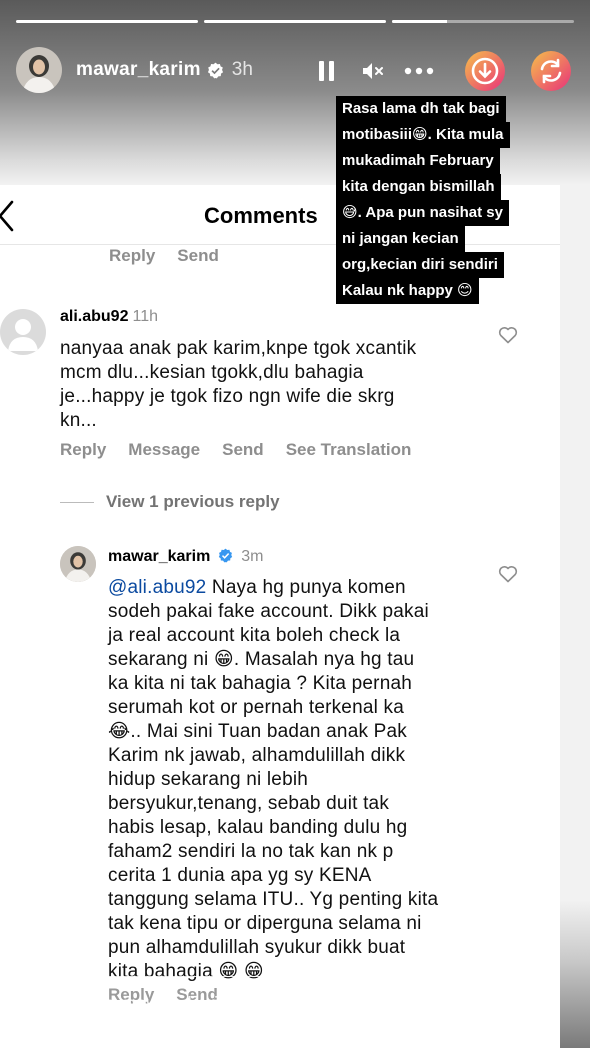 The height and width of the screenshot is (1048, 590). What do you see at coordinates (138, 70) in the screenshot?
I see `story-username: mawar_karim` at bounding box center [138, 70].